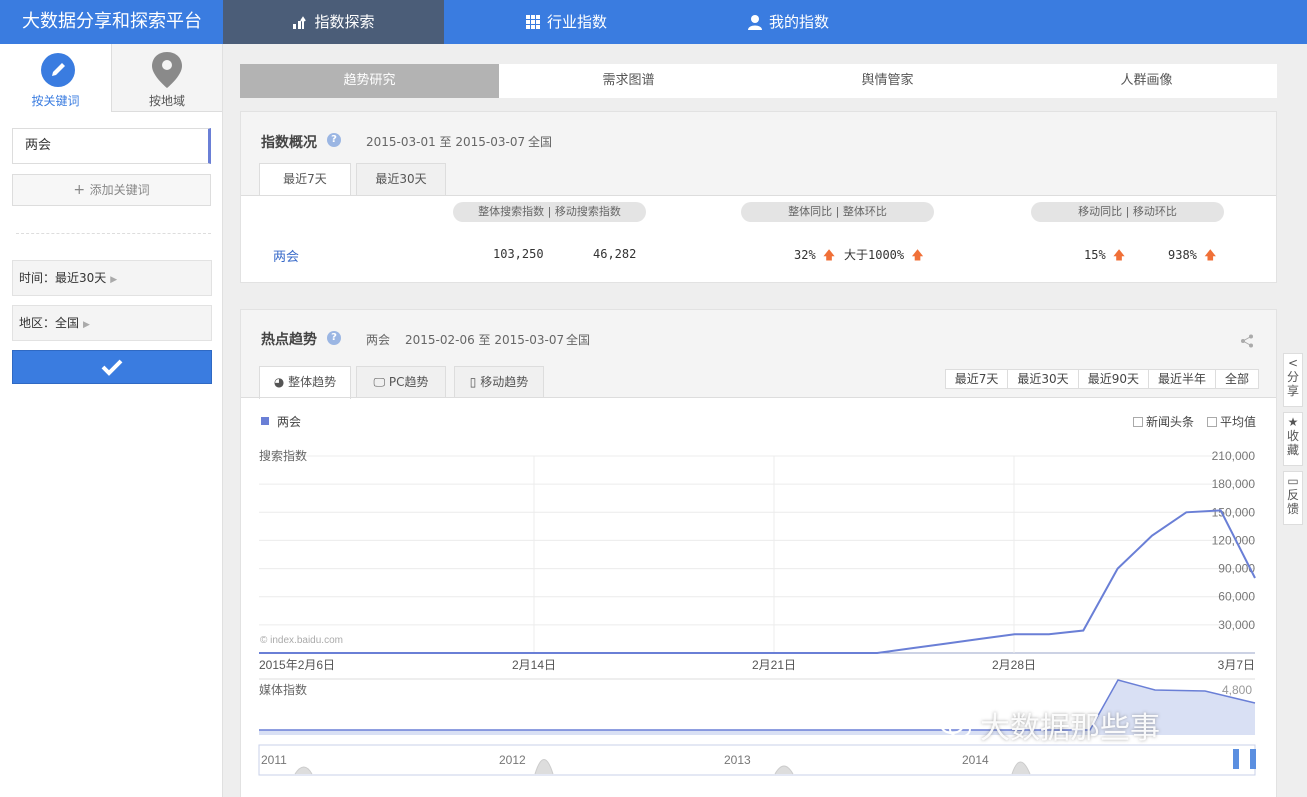 Image resolution: width=1307 pixels, height=797 pixels. I want to click on add-keyword-button: + 添加关键词, so click(111, 190).